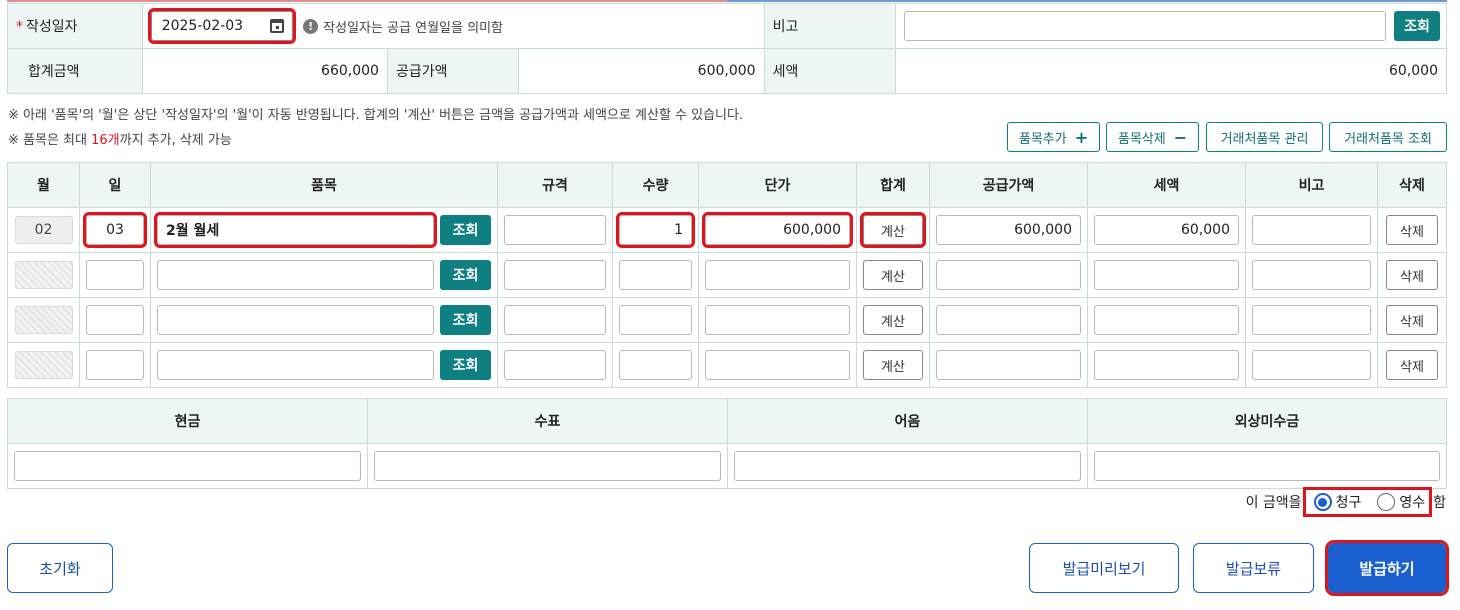 This screenshot has height=610, width=1460. I want to click on tax-input: 60,000, so click(1166, 230).